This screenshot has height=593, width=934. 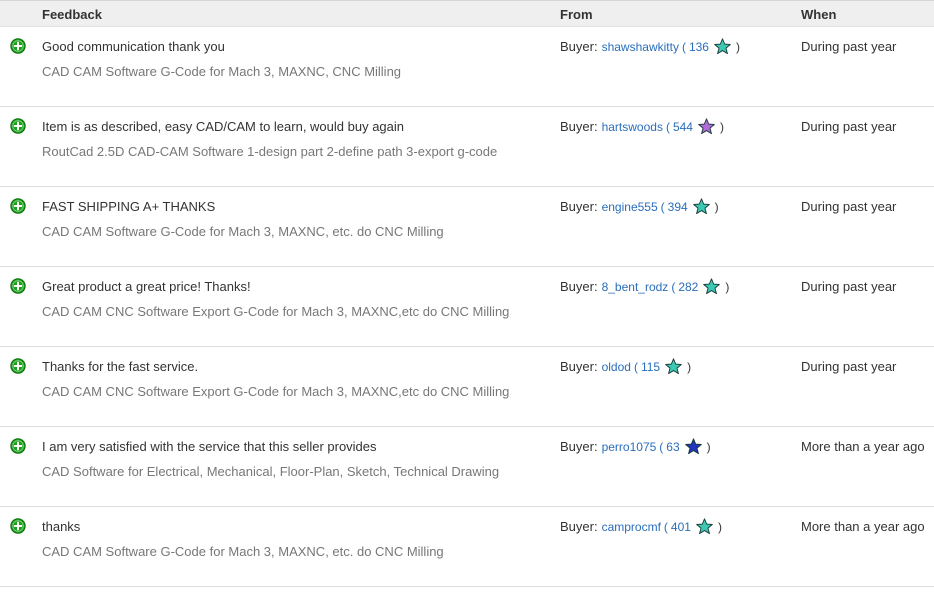 What do you see at coordinates (693, 446) in the screenshot?
I see `blue-star-icon` at bounding box center [693, 446].